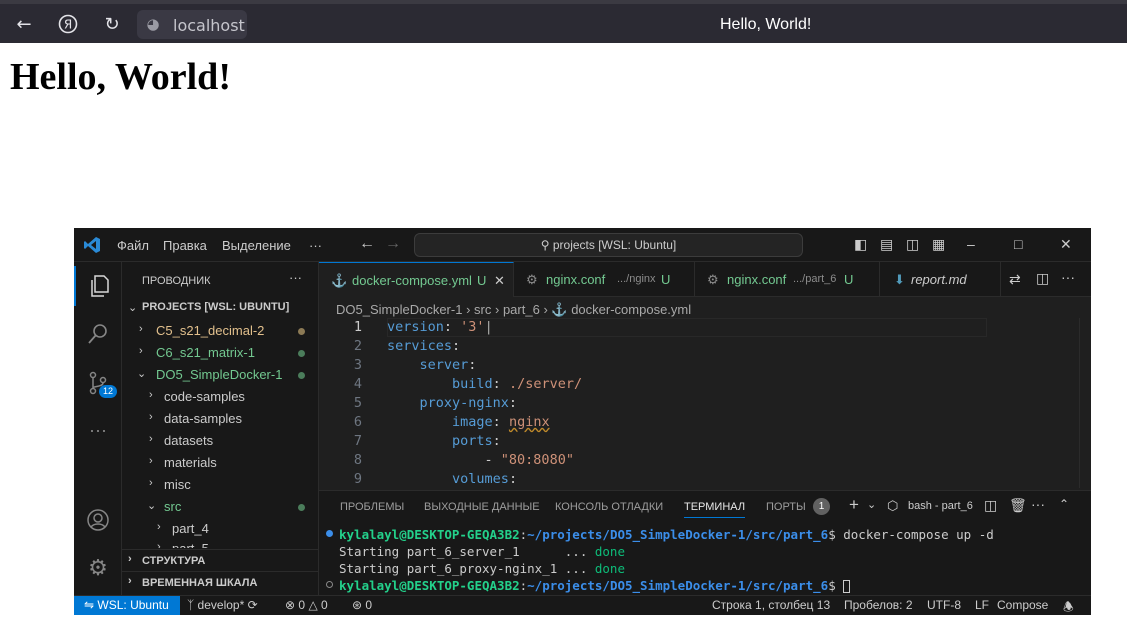  I want to click on breadcrumb-item: src, so click(482, 309).